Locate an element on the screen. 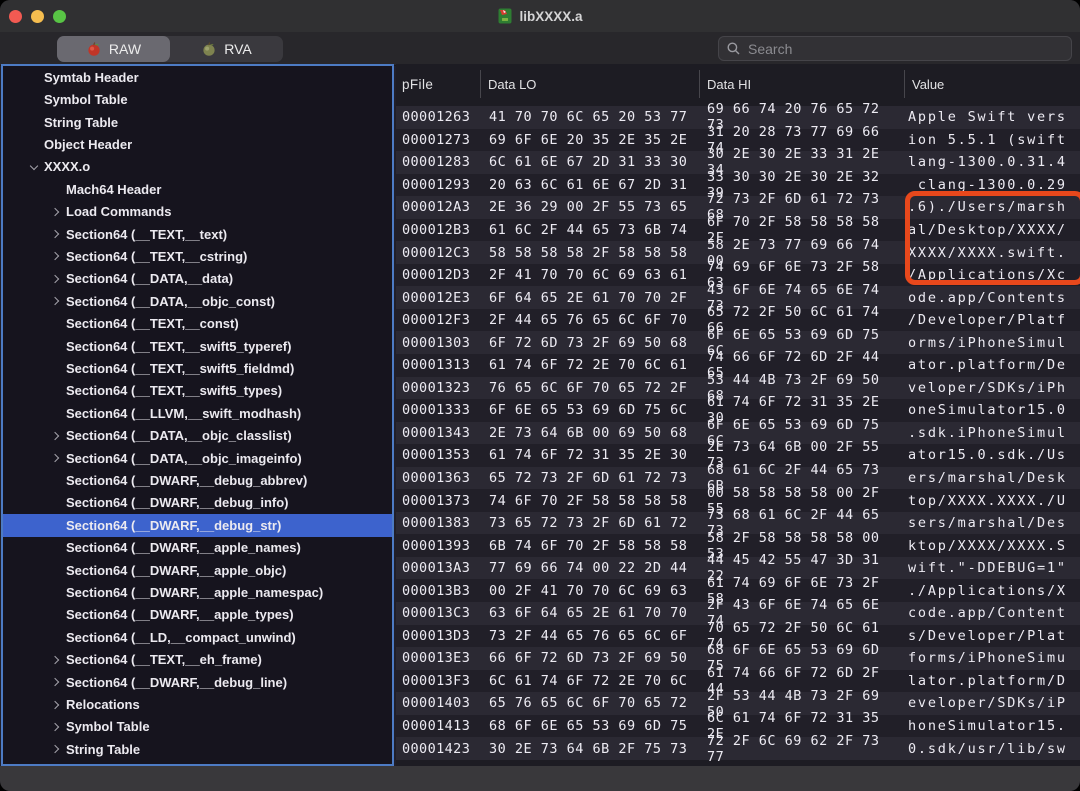 The width and height of the screenshot is (1080, 791). sidebar-item-label: Section64 (__DWARF,__debug_line) is located at coordinates (177, 682).